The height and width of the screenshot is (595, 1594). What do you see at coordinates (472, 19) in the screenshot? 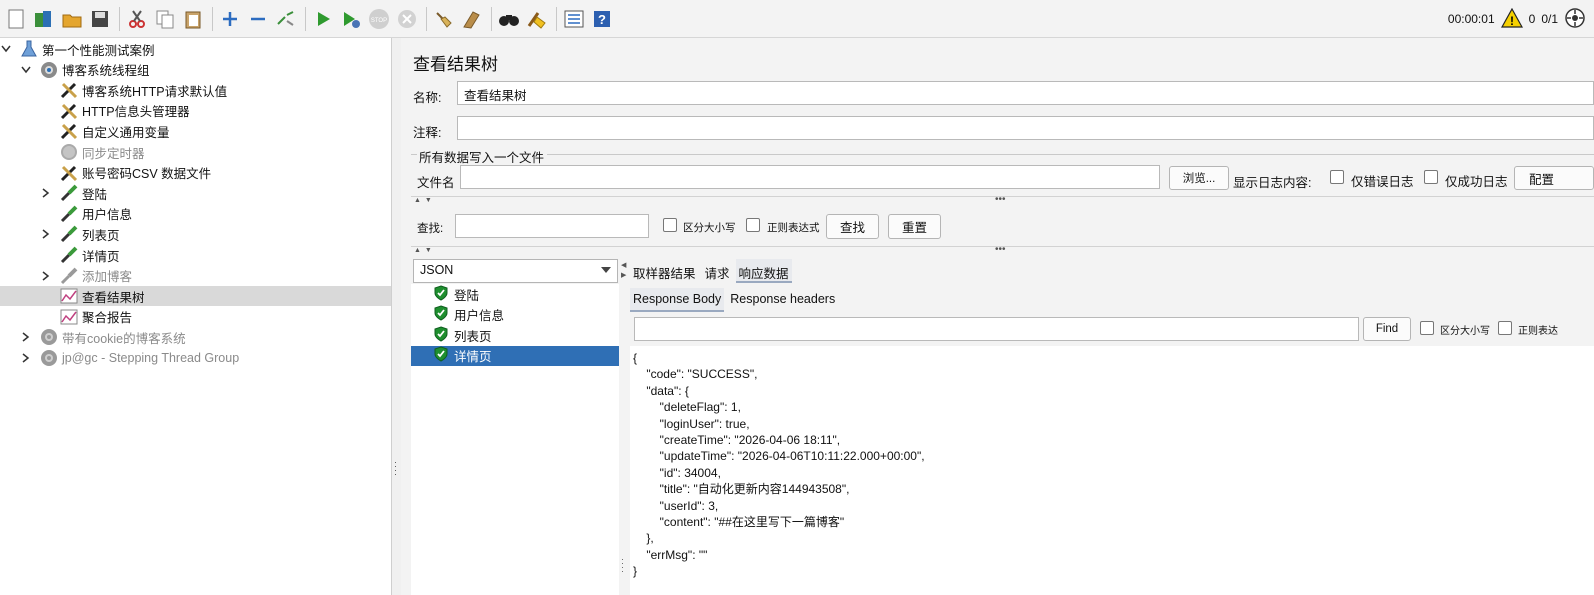
I see `clear-all-icon` at bounding box center [472, 19].